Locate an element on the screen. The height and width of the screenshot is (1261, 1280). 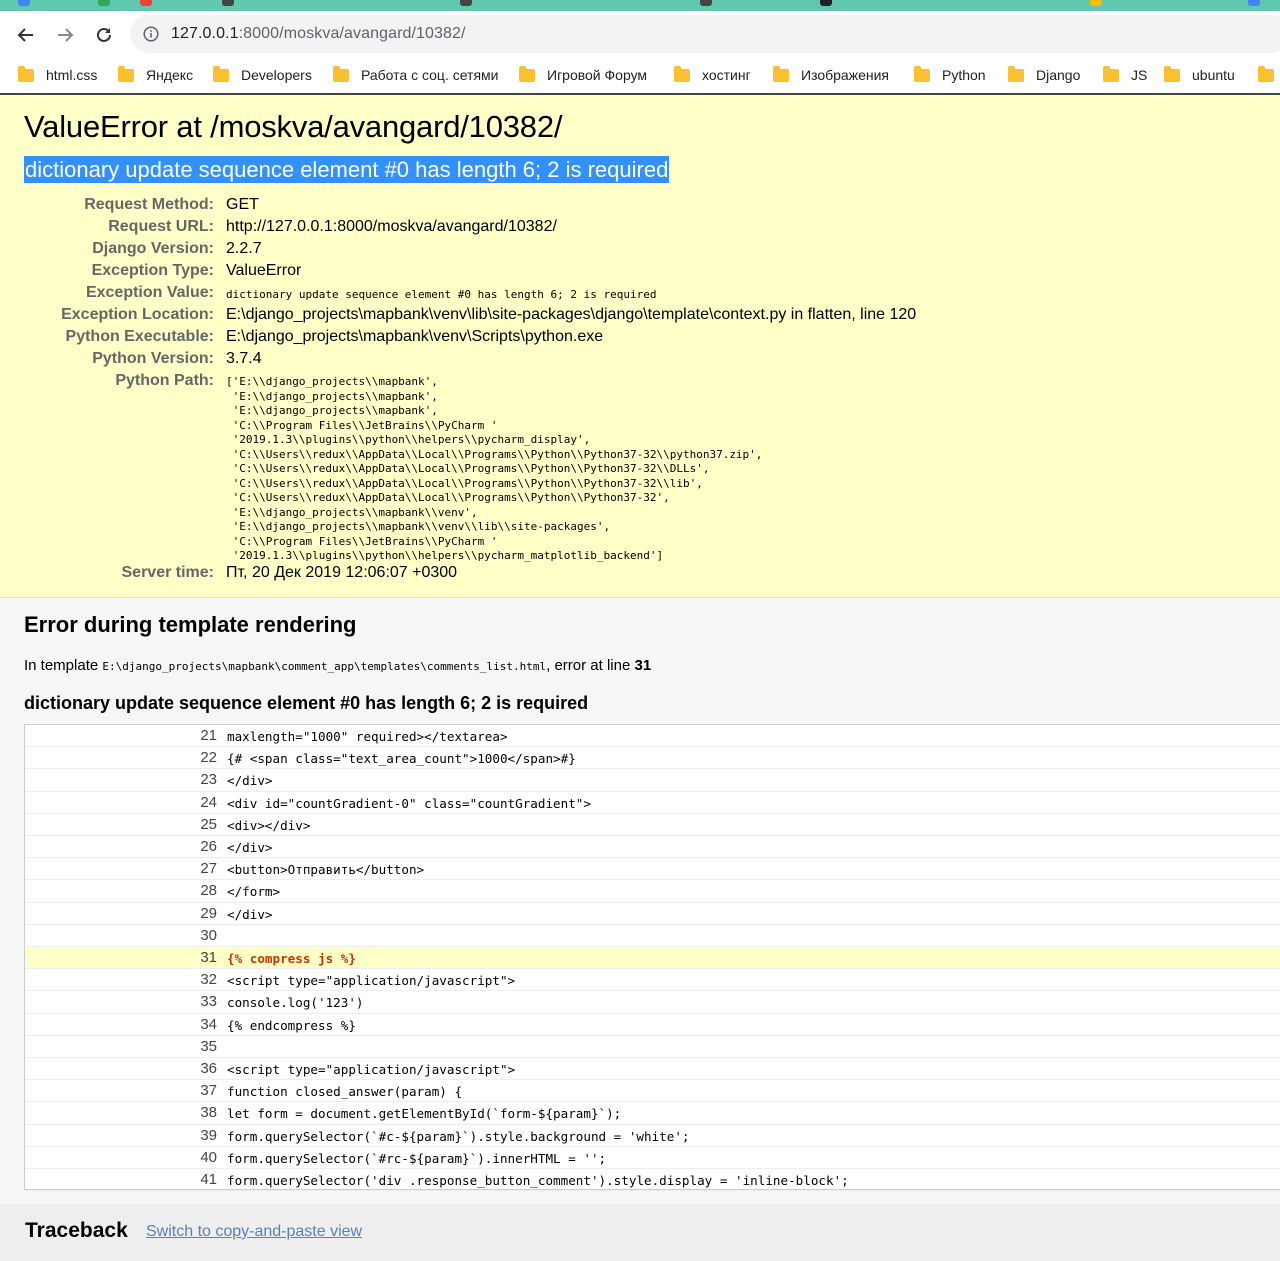
bookmark-label: Python is located at coordinates (964, 75).